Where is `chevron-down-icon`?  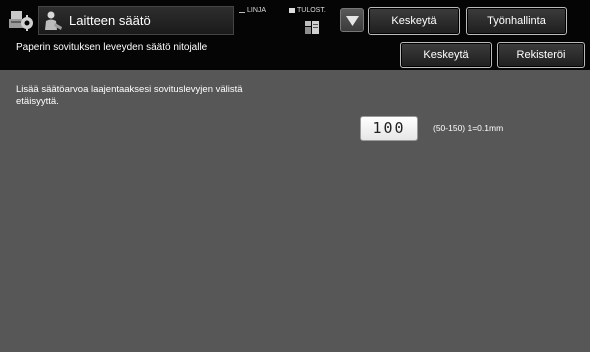
chevron-down-icon is located at coordinates (352, 21).